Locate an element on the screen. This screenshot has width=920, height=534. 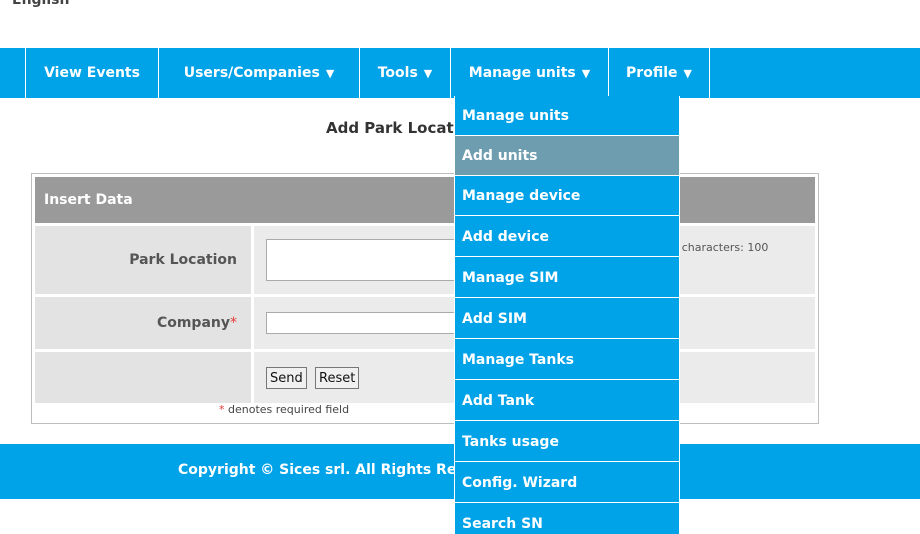
actions-row: Send Reset is located at coordinates (425, 377).